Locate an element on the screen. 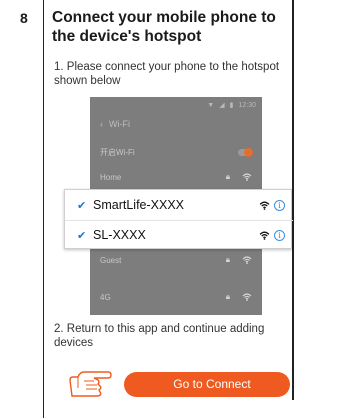  pointing-hand-icon is located at coordinates (90, 384).